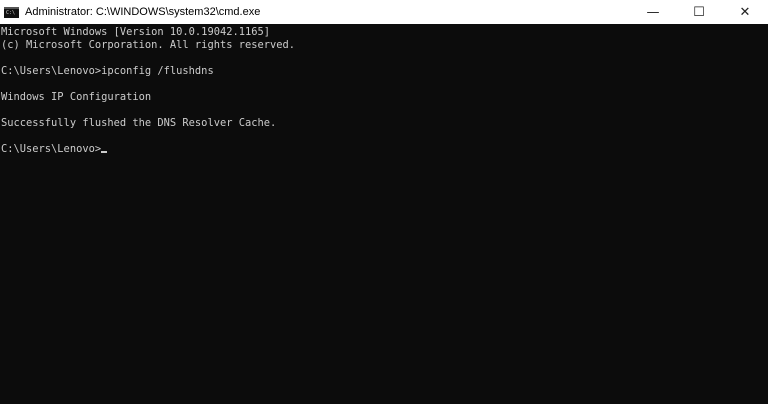 The image size is (768, 404). I want to click on window-controls: — ☐ ✕, so click(699, 12).